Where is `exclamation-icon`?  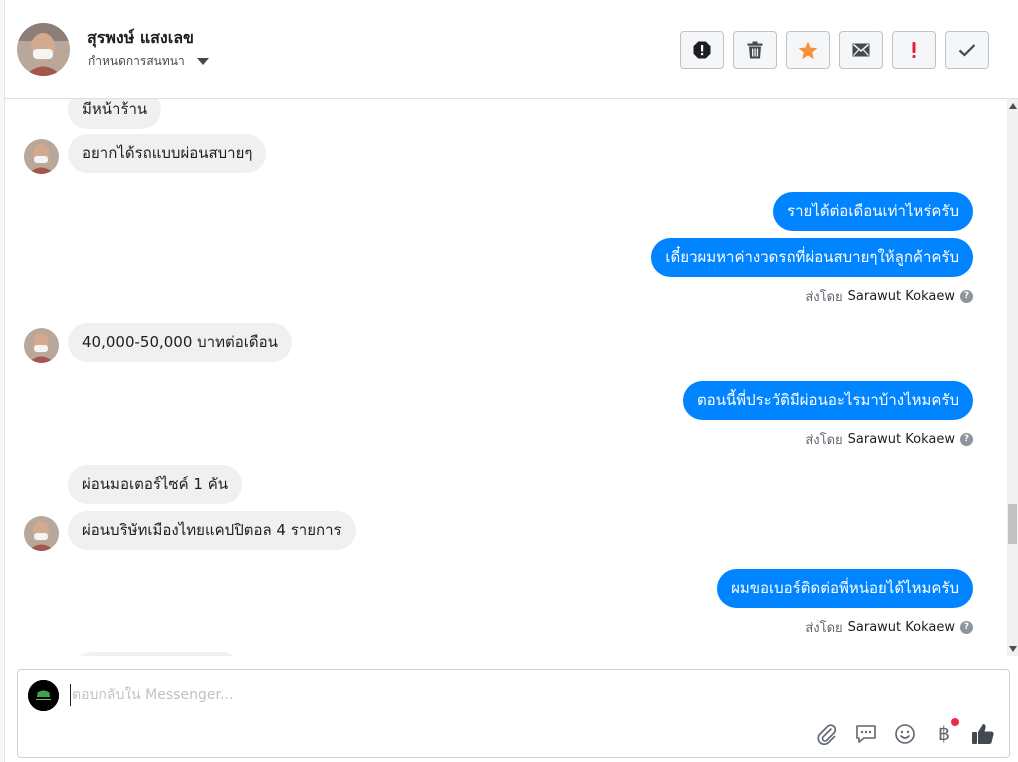 exclamation-icon is located at coordinates (914, 50).